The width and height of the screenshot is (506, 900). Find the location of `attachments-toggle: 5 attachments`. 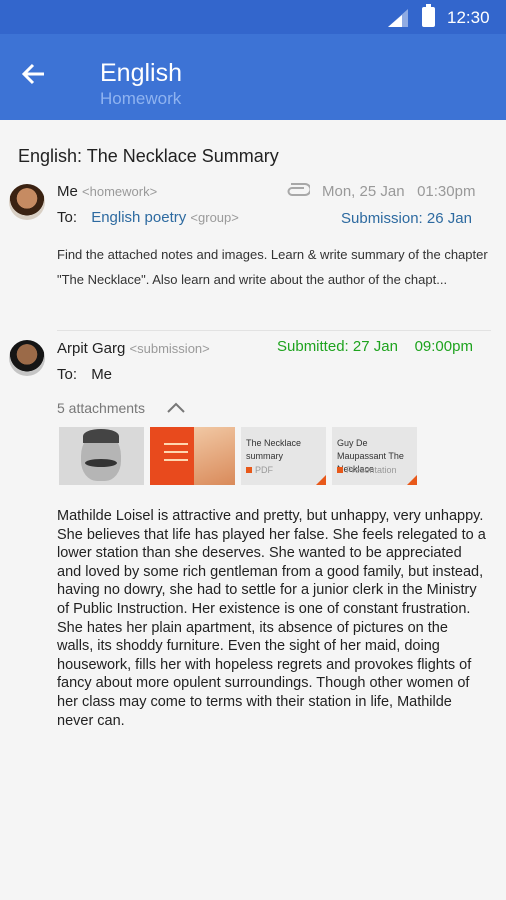

attachments-toggle: 5 attachments is located at coordinates (101, 408).